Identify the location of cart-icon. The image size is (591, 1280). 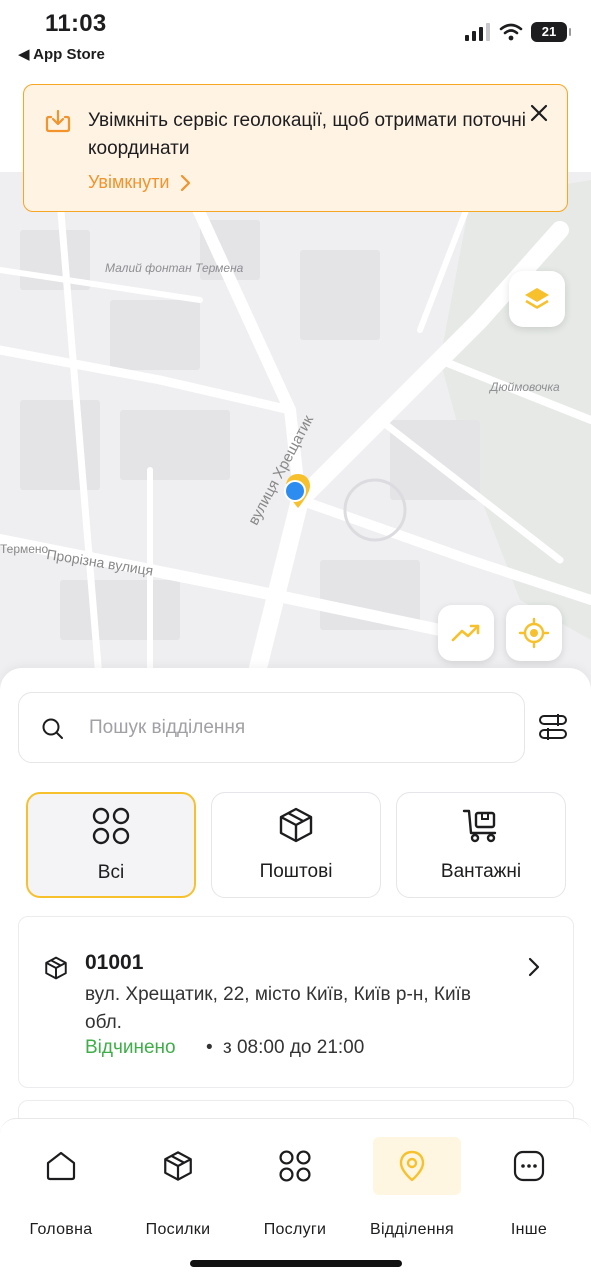
(479, 826).